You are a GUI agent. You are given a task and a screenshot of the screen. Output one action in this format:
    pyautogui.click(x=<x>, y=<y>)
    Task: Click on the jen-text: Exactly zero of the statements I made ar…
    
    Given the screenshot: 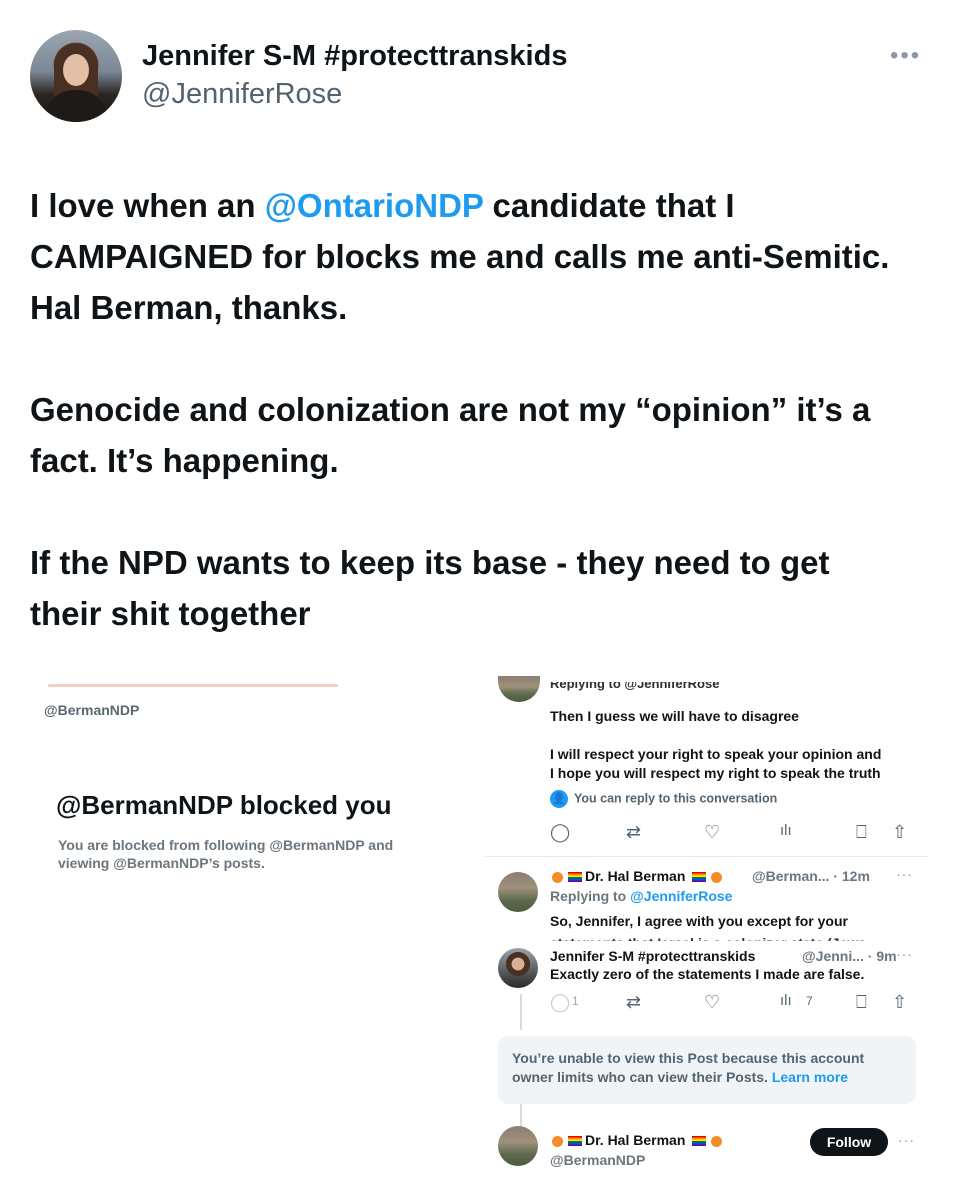 What is the action you would take?
    pyautogui.click(x=707, y=974)
    